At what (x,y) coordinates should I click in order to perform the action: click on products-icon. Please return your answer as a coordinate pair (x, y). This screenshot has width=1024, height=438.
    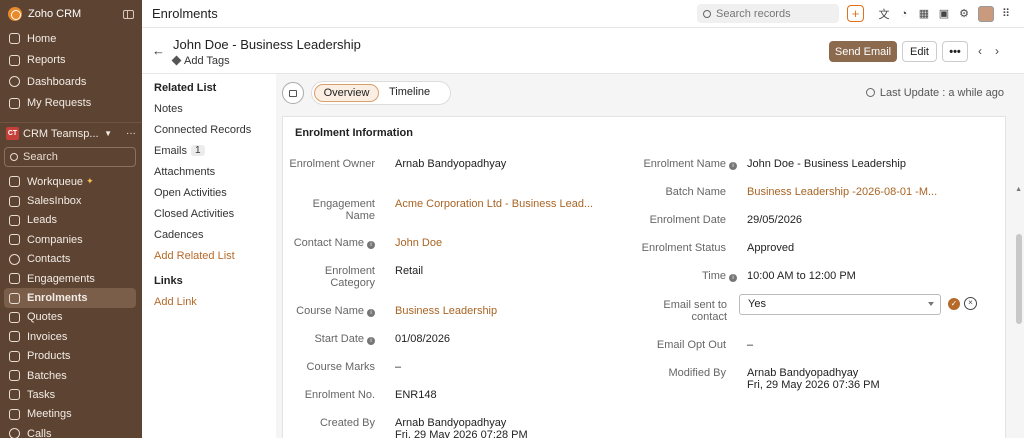
    Looking at the image, I should click on (14, 356).